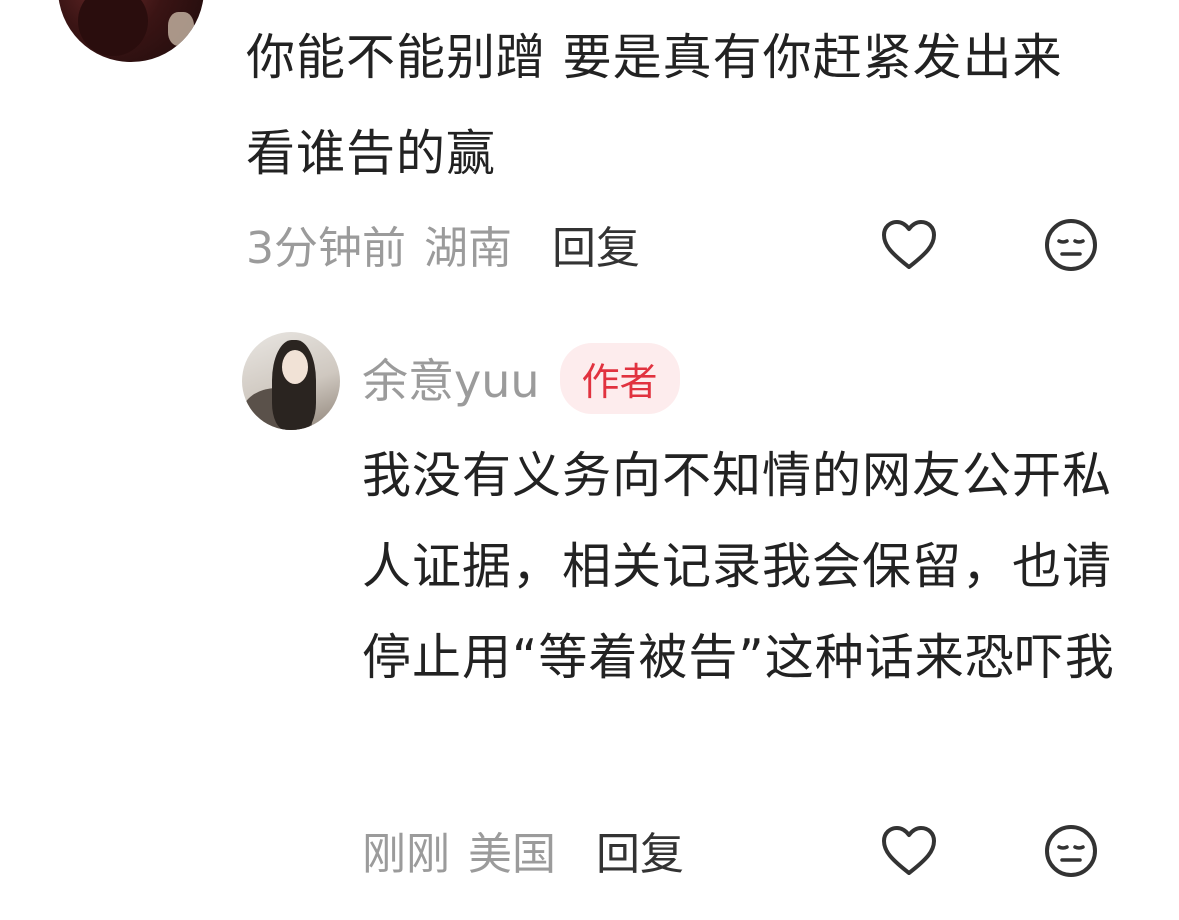 Image resolution: width=1179 pixels, height=920 pixels. What do you see at coordinates (113, 28) in the screenshot?
I see `avatar-hair-shape` at bounding box center [113, 28].